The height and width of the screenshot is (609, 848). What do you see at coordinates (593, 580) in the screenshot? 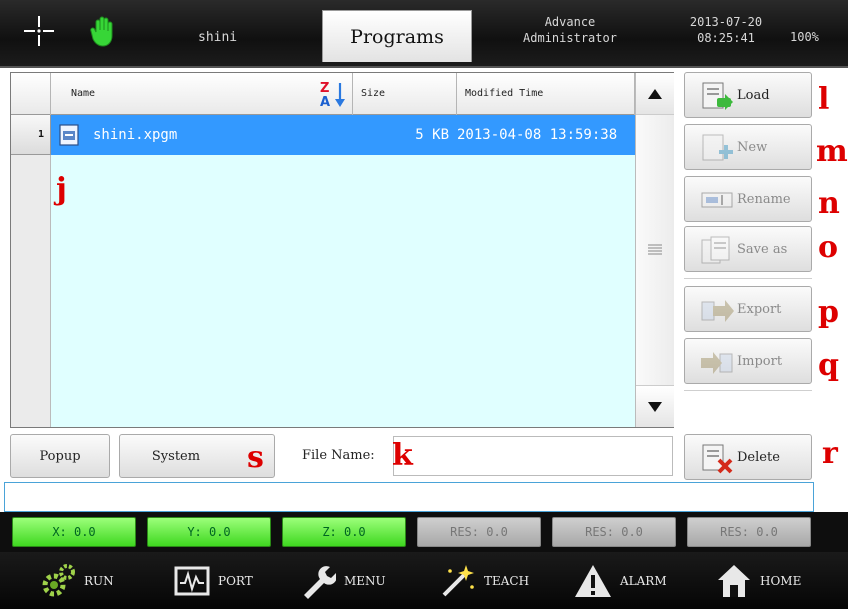
I see `warning-icon` at bounding box center [593, 580].